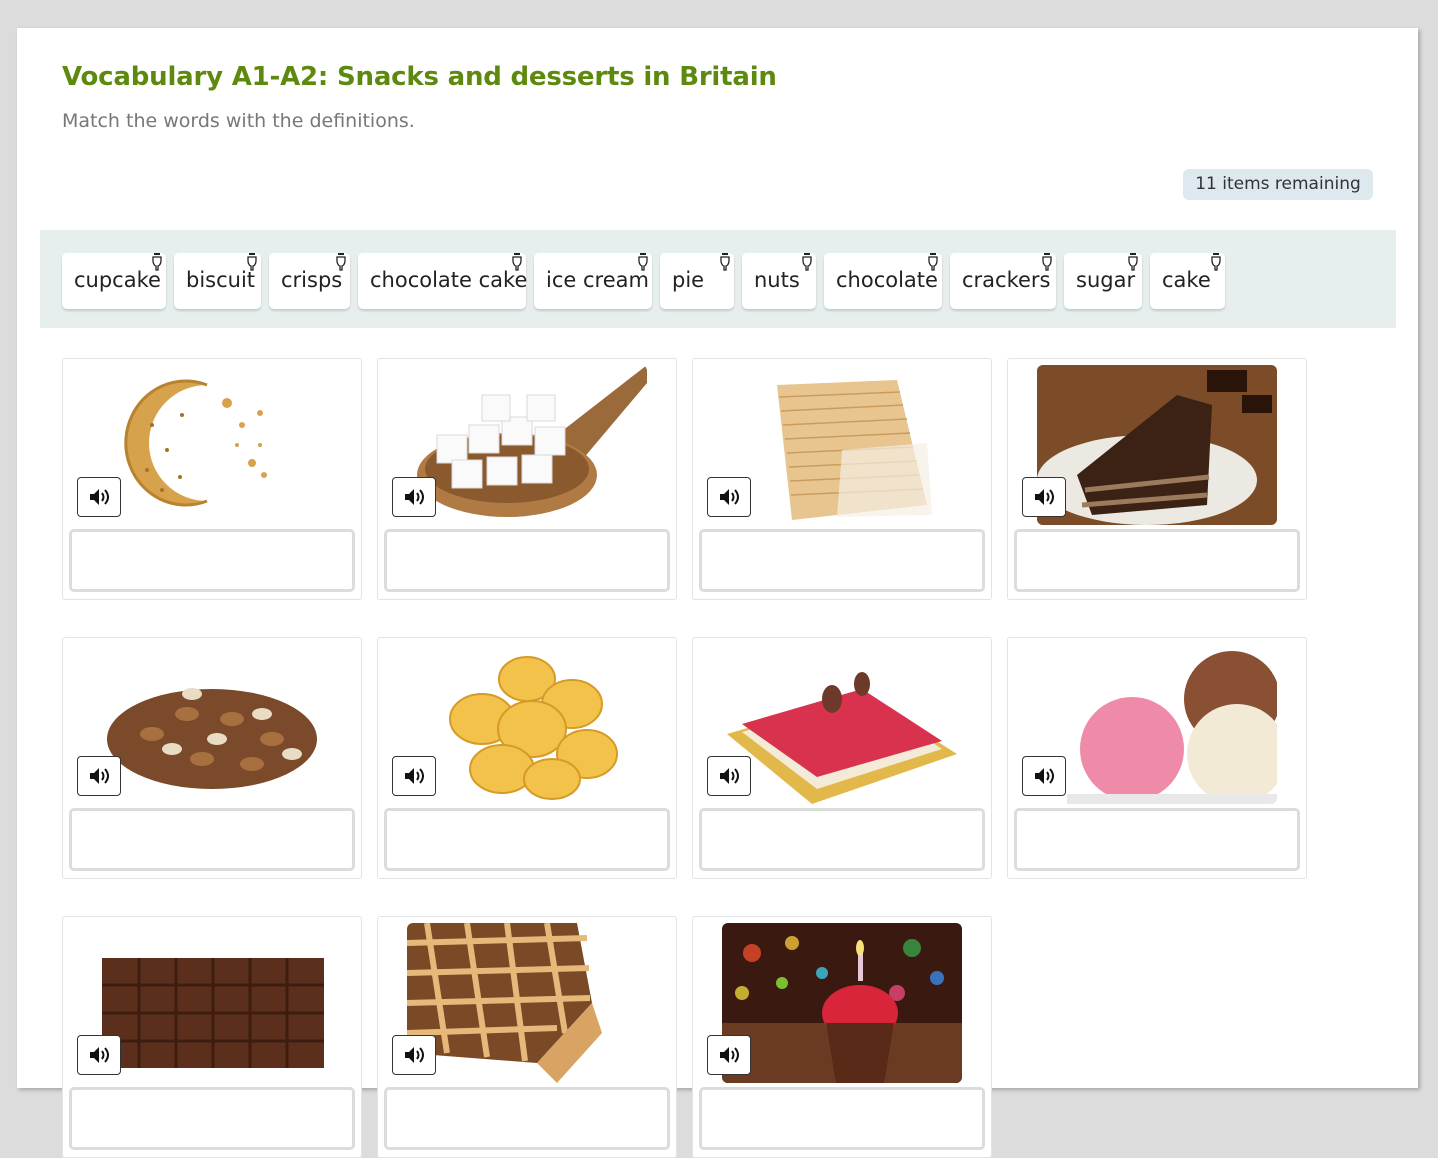 The image size is (1438, 1158). I want to click on word-chip-cupcake: cupcake, so click(114, 281).